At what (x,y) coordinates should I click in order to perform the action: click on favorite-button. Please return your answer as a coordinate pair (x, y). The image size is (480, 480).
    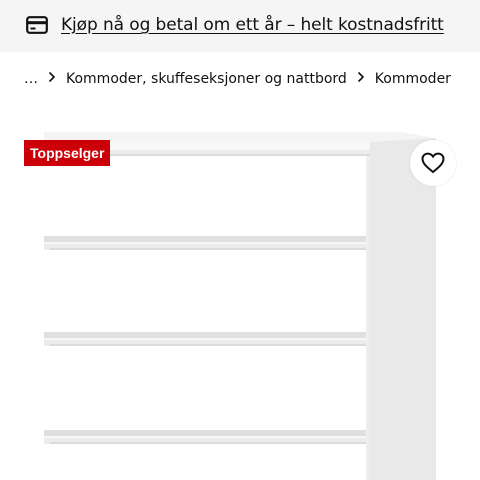
    Looking at the image, I should click on (433, 163).